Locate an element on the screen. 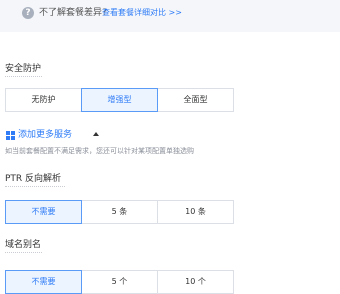 The width and height of the screenshot is (340, 294). alias-segmented-control: 不需要 5 个 10 个 is located at coordinates (119, 282).